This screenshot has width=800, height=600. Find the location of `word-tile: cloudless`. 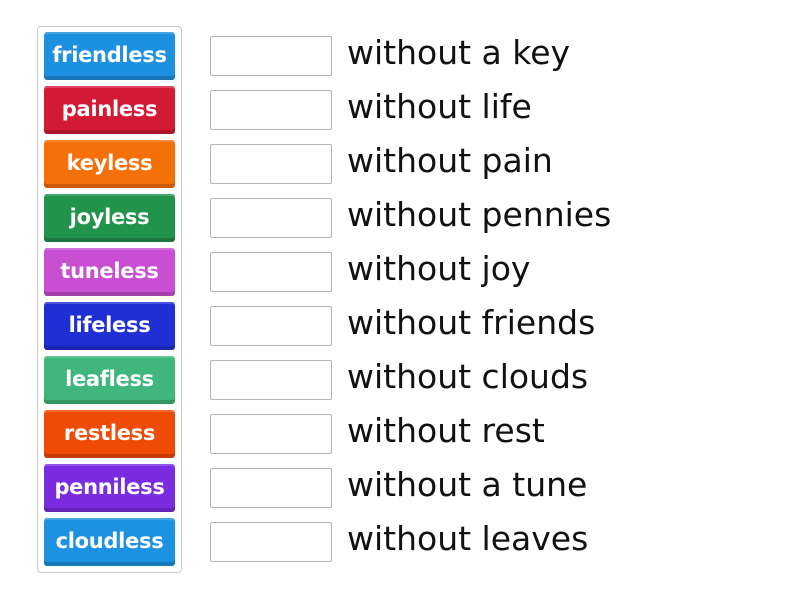

word-tile: cloudless is located at coordinates (109, 542).